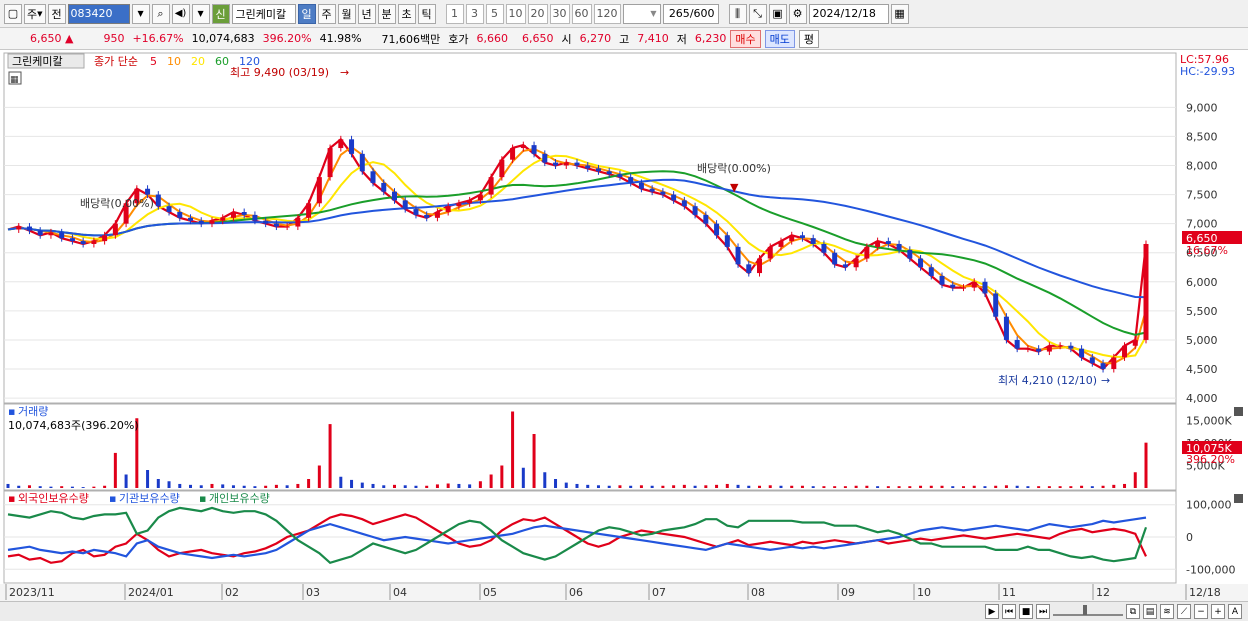  What do you see at coordinates (33, 411) in the screenshot?
I see `volume-legend: 거래량` at bounding box center [33, 411].